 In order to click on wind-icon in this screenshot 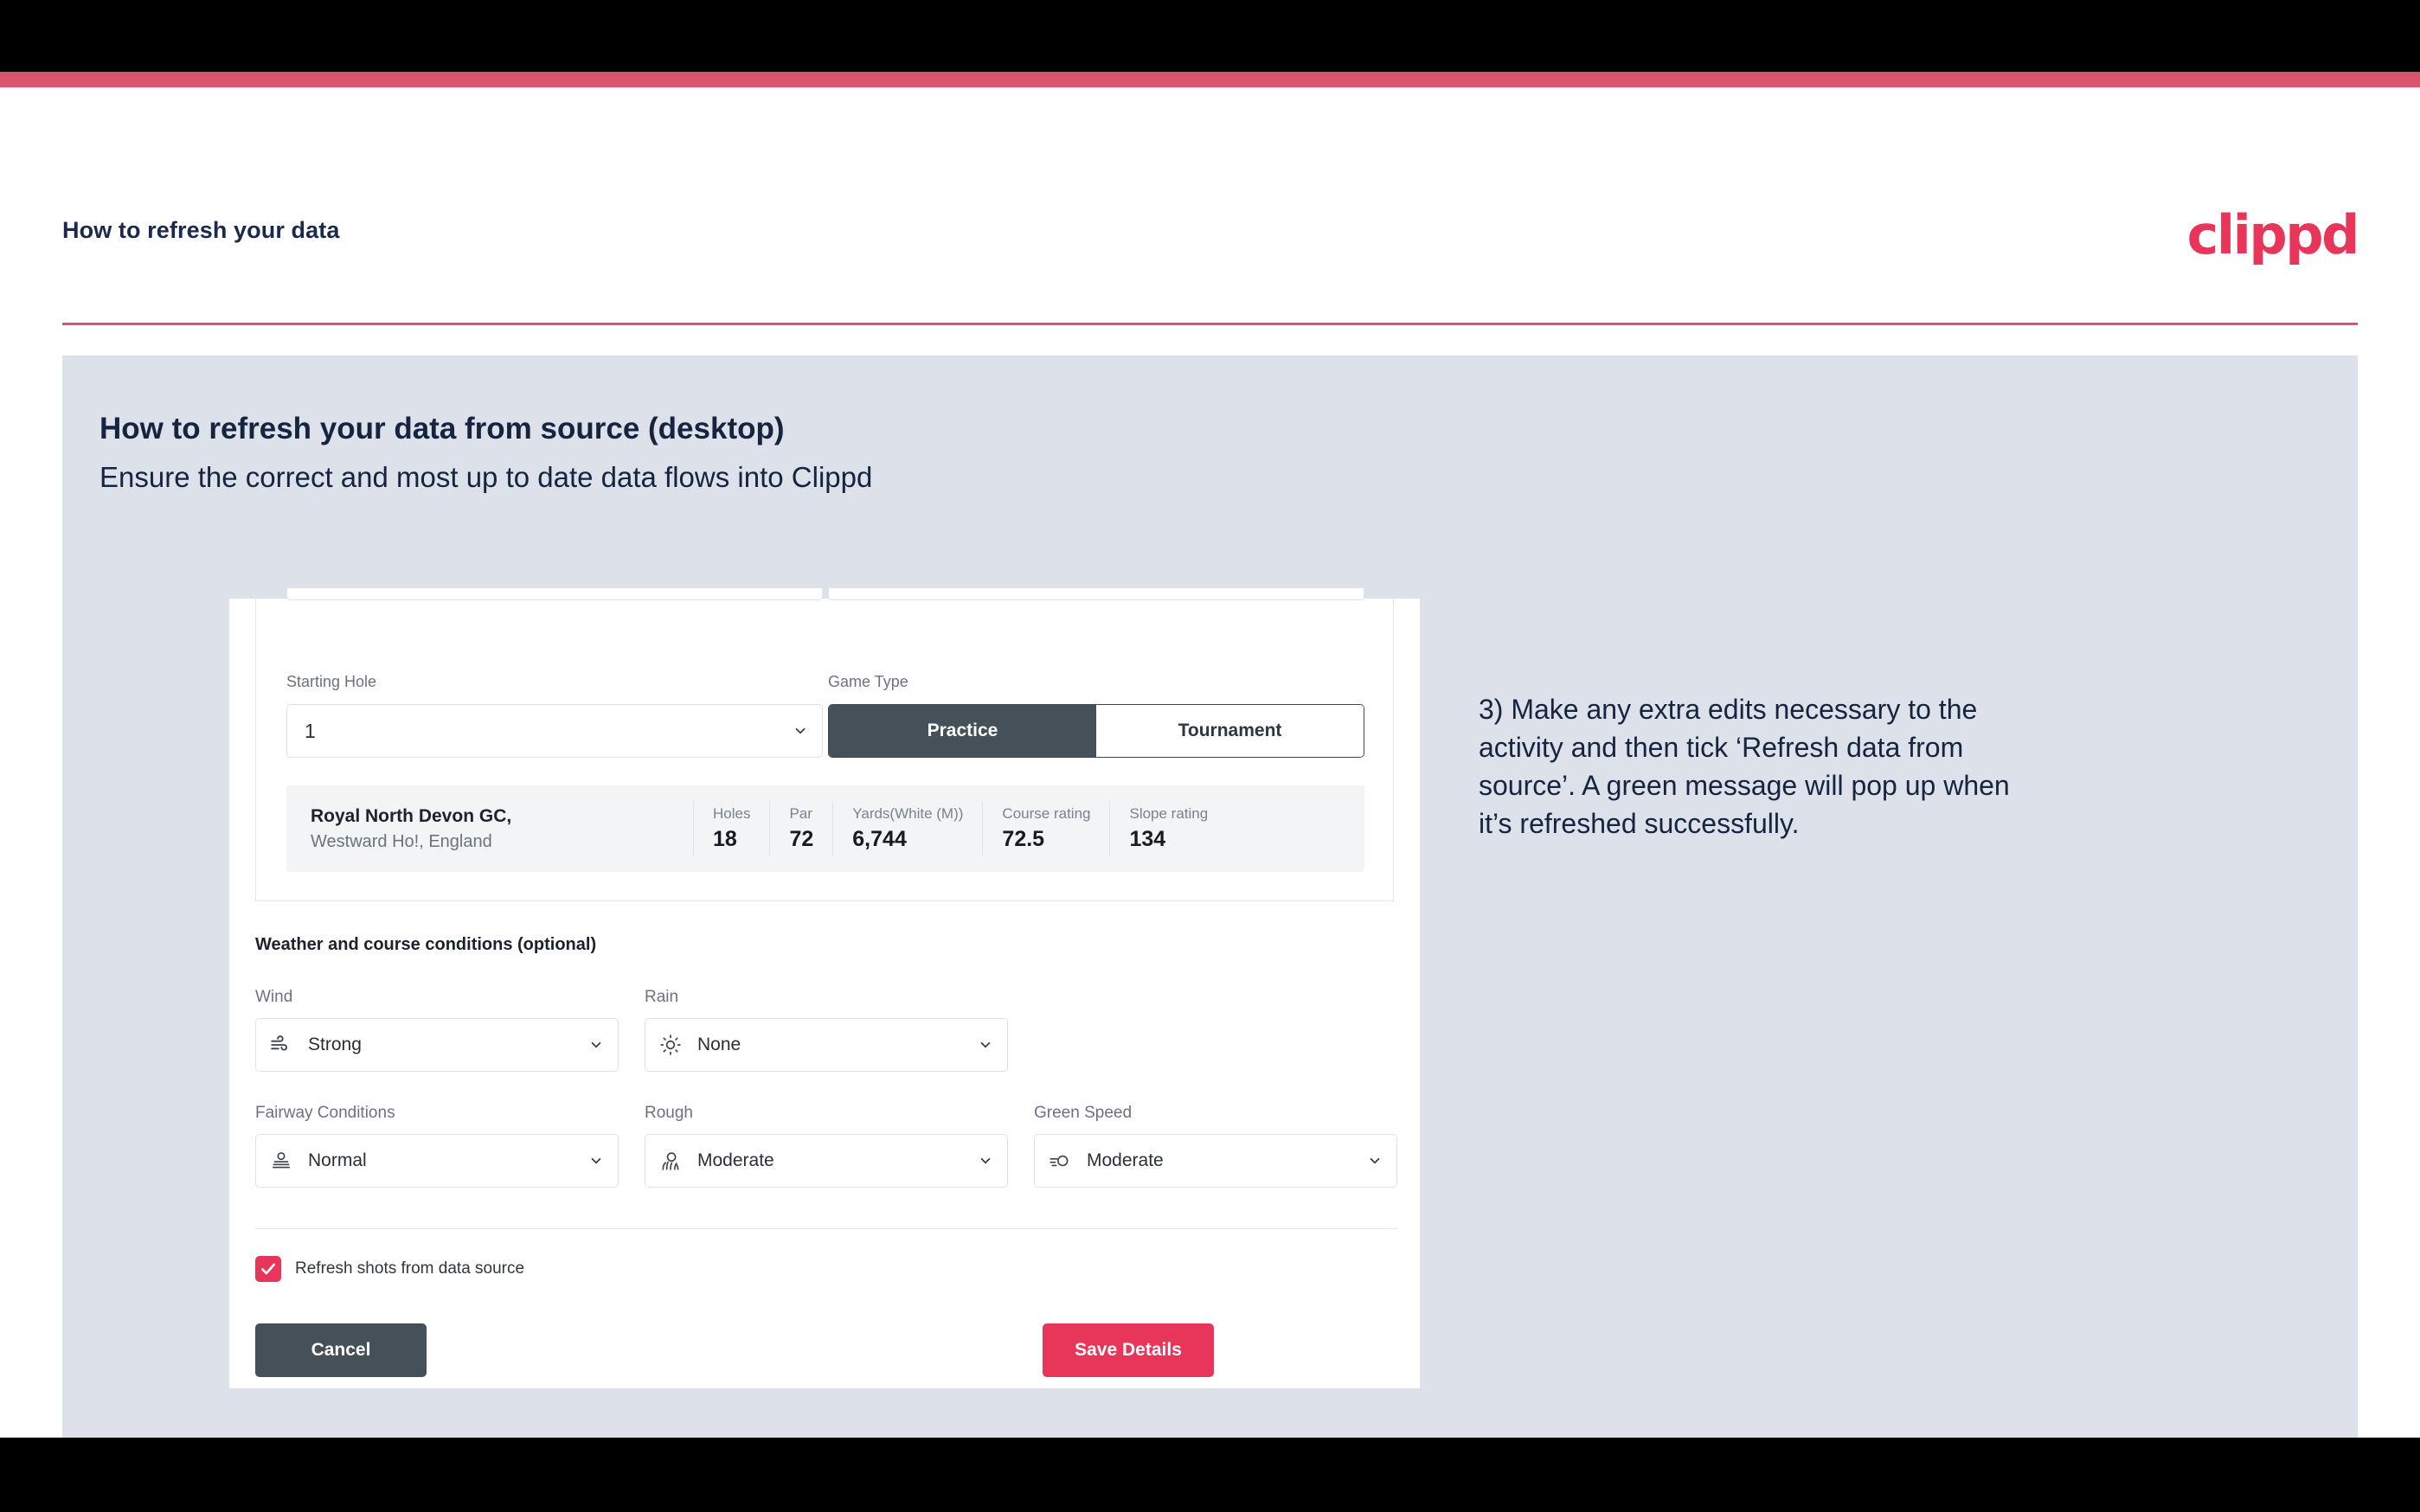, I will do `click(279, 1043)`.